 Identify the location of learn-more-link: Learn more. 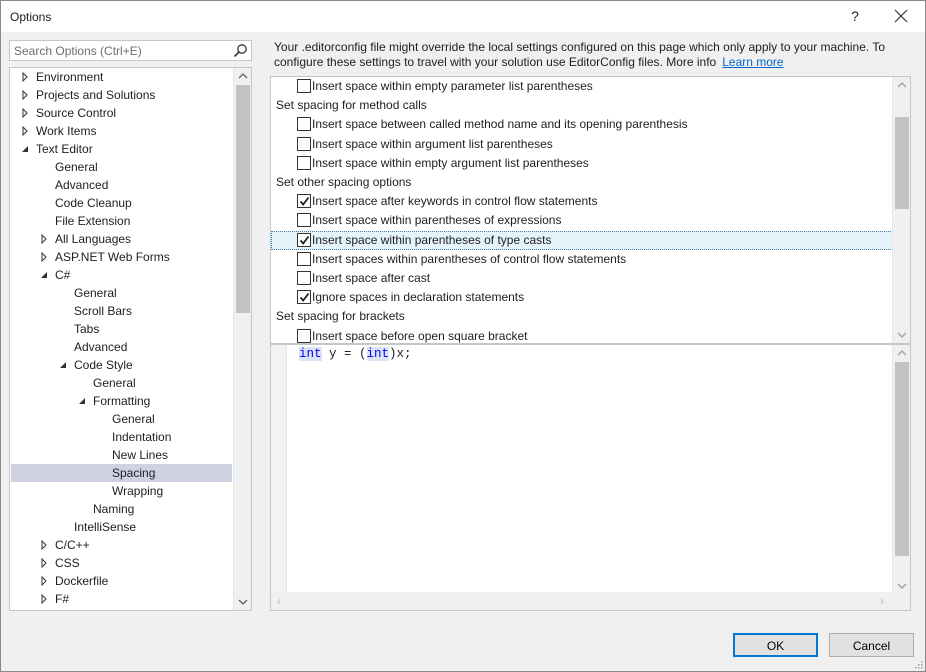
(752, 62).